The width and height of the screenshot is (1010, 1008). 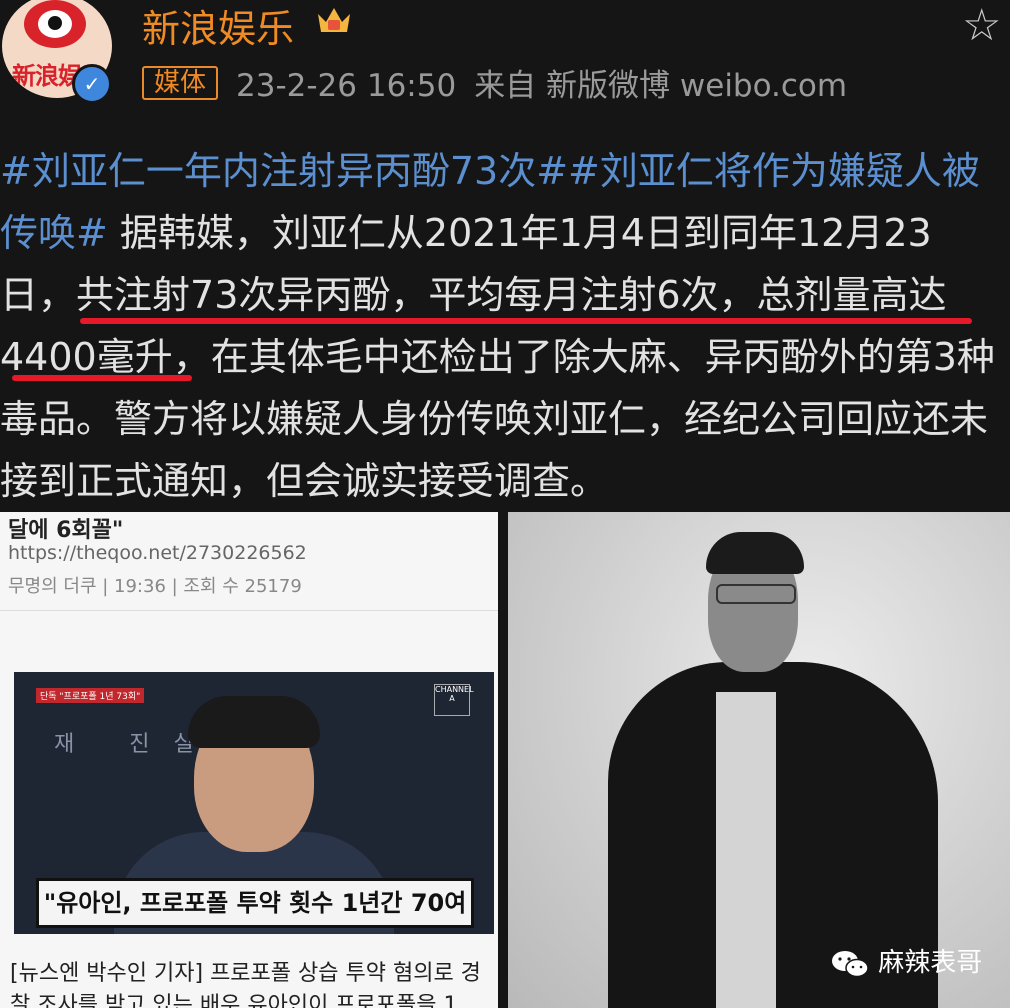 What do you see at coordinates (284, 171) in the screenshot?
I see `hashtag-link: #刘亚仁一年内注射异丙酚73次#` at bounding box center [284, 171].